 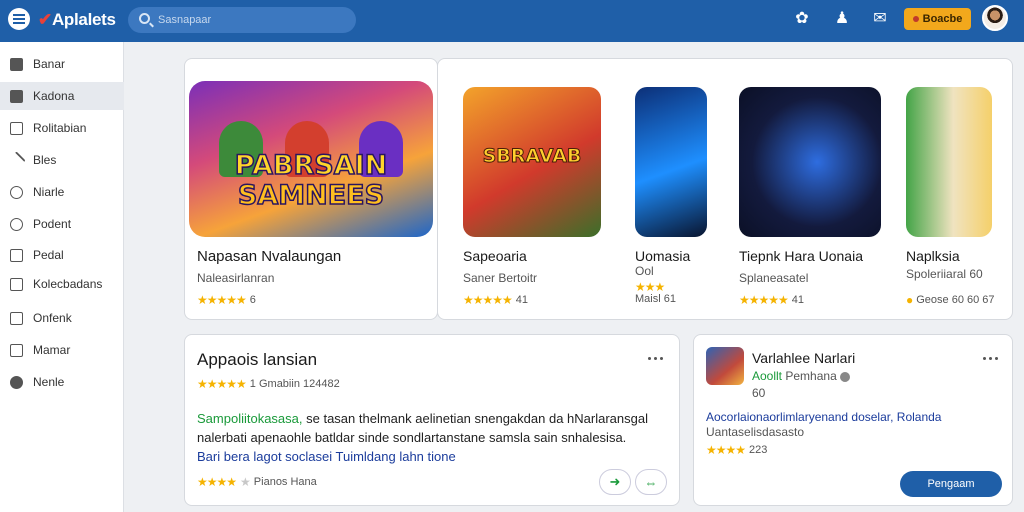 I want to click on folder-icon, so click(x=16, y=96).